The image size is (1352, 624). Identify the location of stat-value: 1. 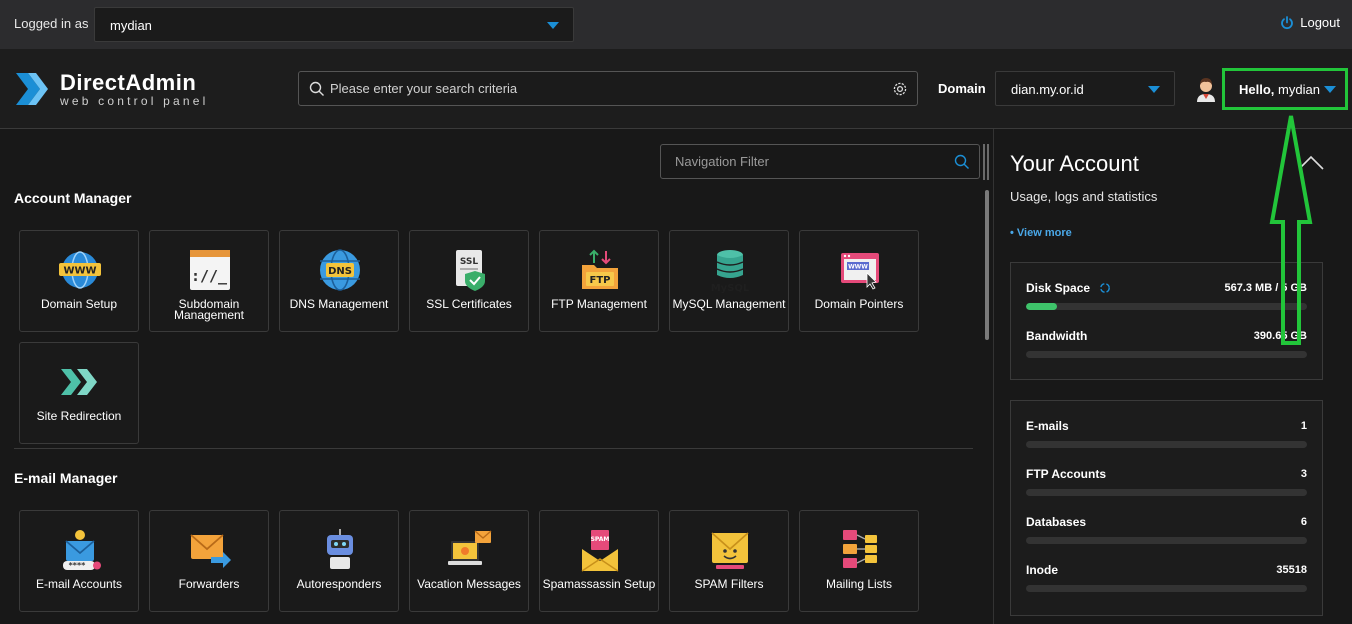
(1303, 426).